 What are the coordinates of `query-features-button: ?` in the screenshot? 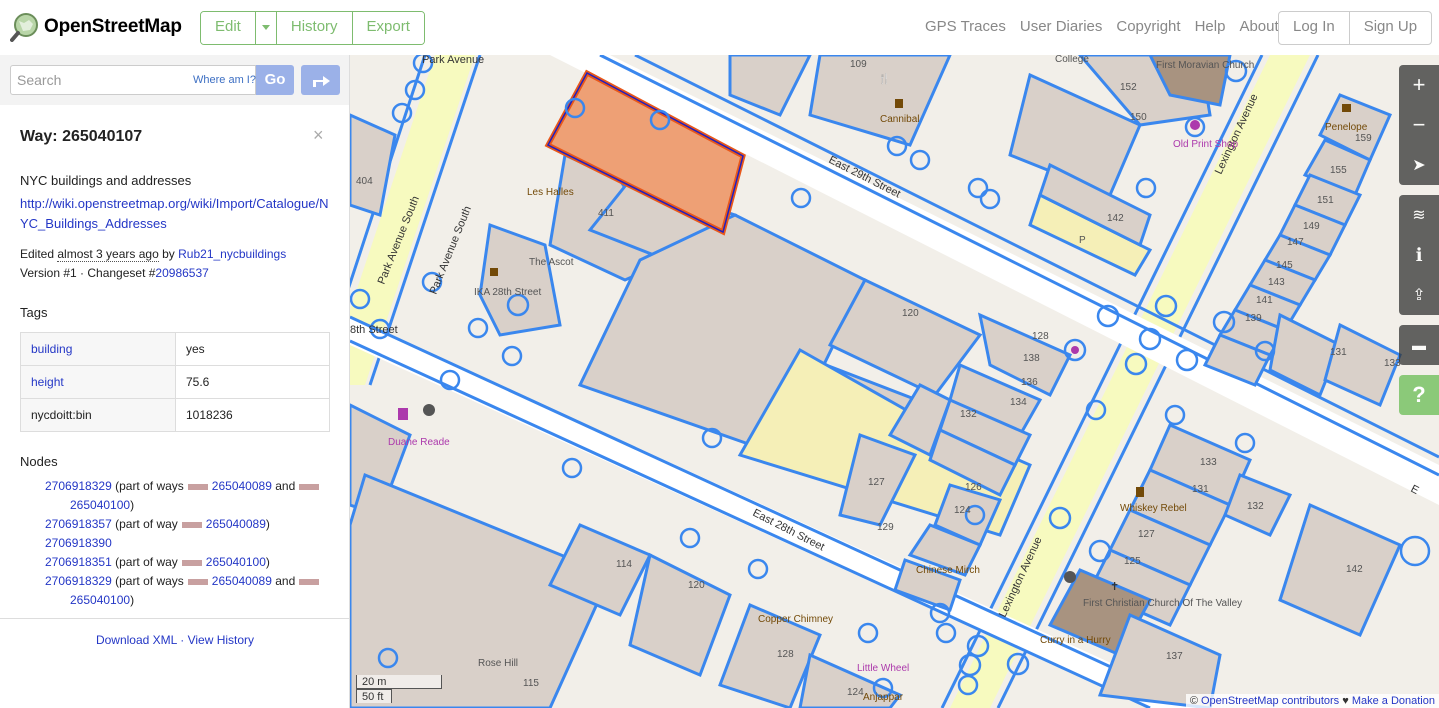 It's located at (1419, 395).